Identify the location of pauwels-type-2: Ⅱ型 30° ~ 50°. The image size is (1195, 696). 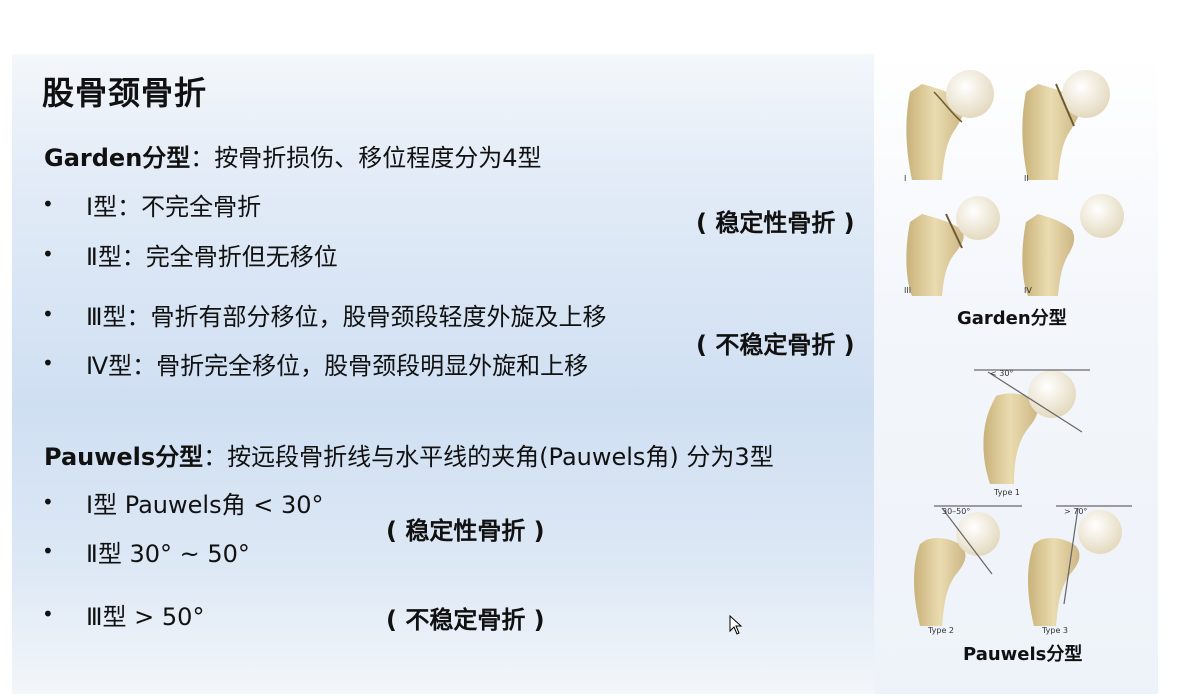
(168, 554).